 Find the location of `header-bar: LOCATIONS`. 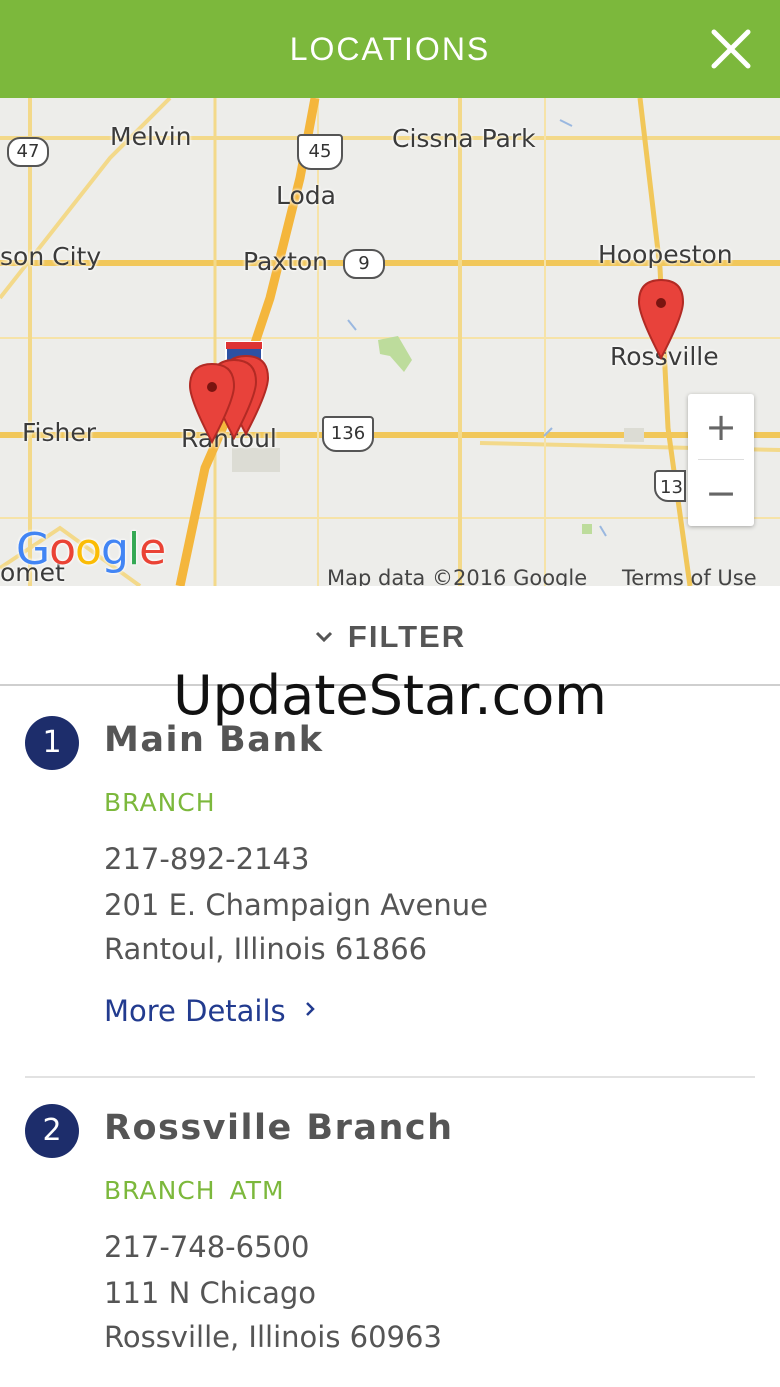

header-bar: LOCATIONS is located at coordinates (390, 49).